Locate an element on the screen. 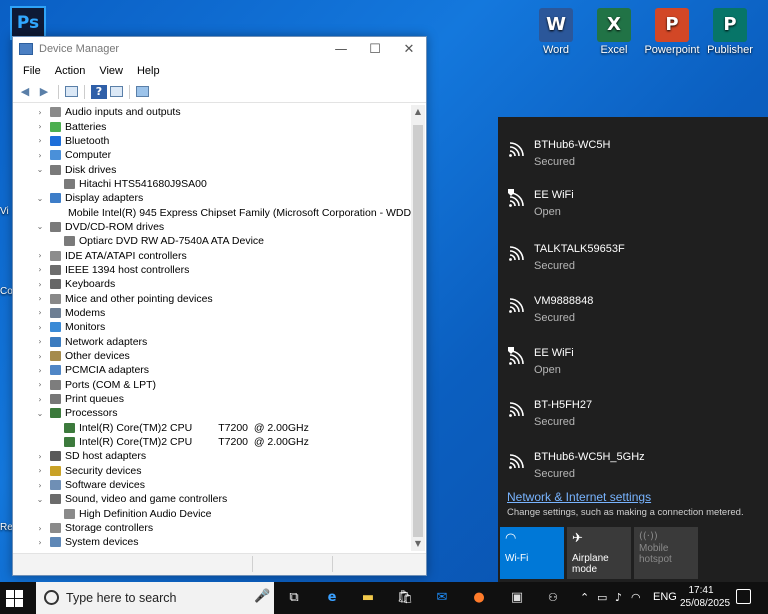 The height and width of the screenshot is (614, 768). device-category: › Mice and other pointing devices is located at coordinates (212, 298).